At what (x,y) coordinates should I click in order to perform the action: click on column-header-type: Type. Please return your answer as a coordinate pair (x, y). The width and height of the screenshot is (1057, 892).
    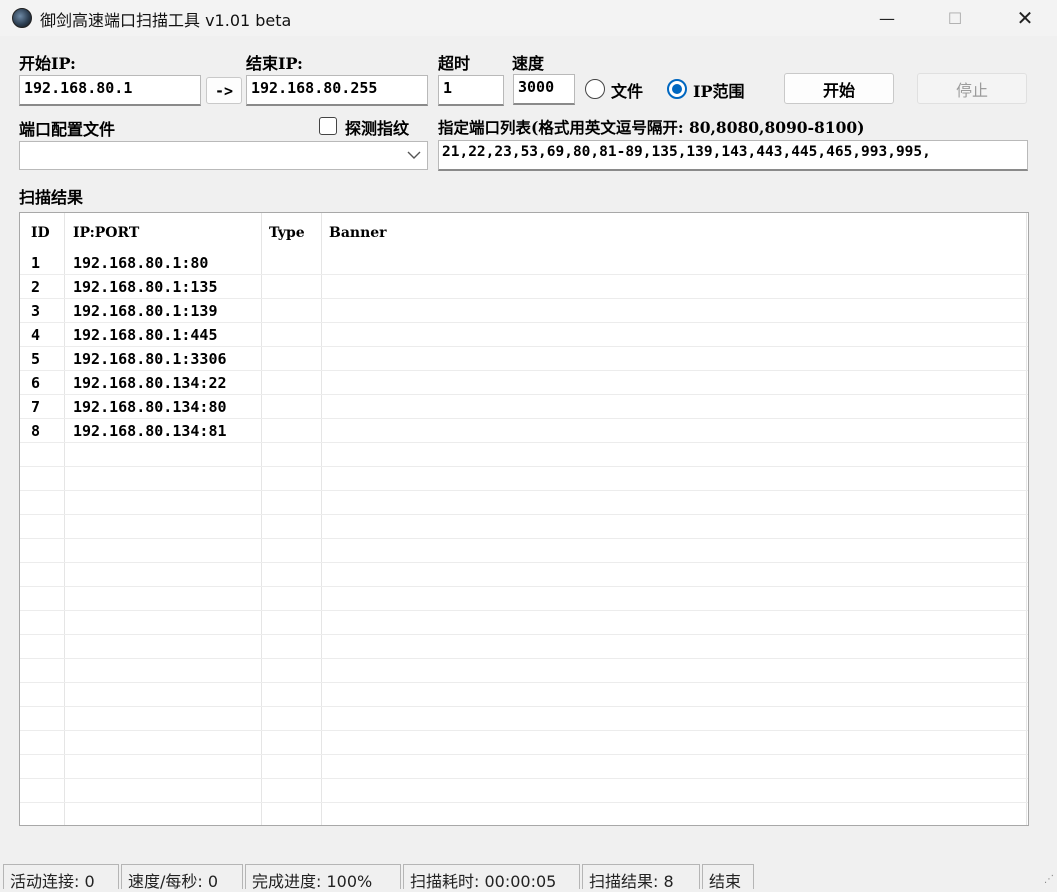
    Looking at the image, I should click on (287, 233).